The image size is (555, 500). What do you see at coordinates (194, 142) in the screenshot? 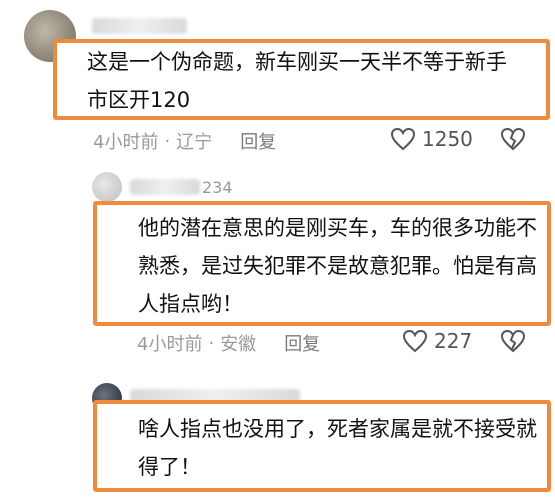
I see `location: 辽宁` at bounding box center [194, 142].